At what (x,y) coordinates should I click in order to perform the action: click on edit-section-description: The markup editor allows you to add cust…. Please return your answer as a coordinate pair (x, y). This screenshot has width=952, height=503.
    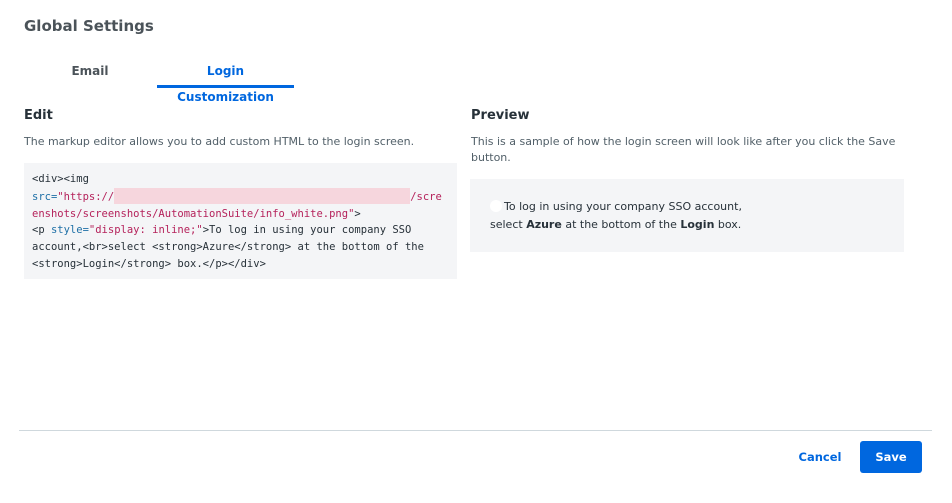
    Looking at the image, I should click on (219, 141).